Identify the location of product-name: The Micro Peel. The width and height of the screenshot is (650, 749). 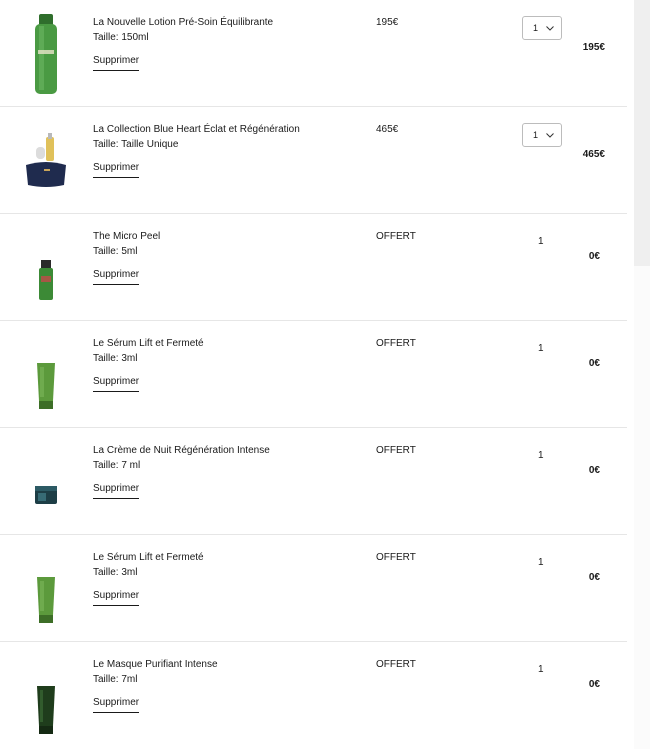
(126, 237).